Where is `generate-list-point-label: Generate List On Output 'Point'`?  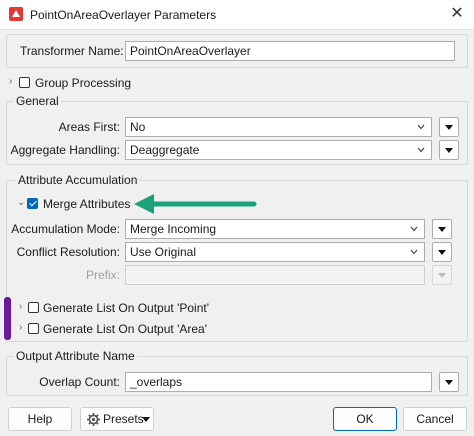 generate-list-point-label: Generate List On Output 'Point' is located at coordinates (126, 308).